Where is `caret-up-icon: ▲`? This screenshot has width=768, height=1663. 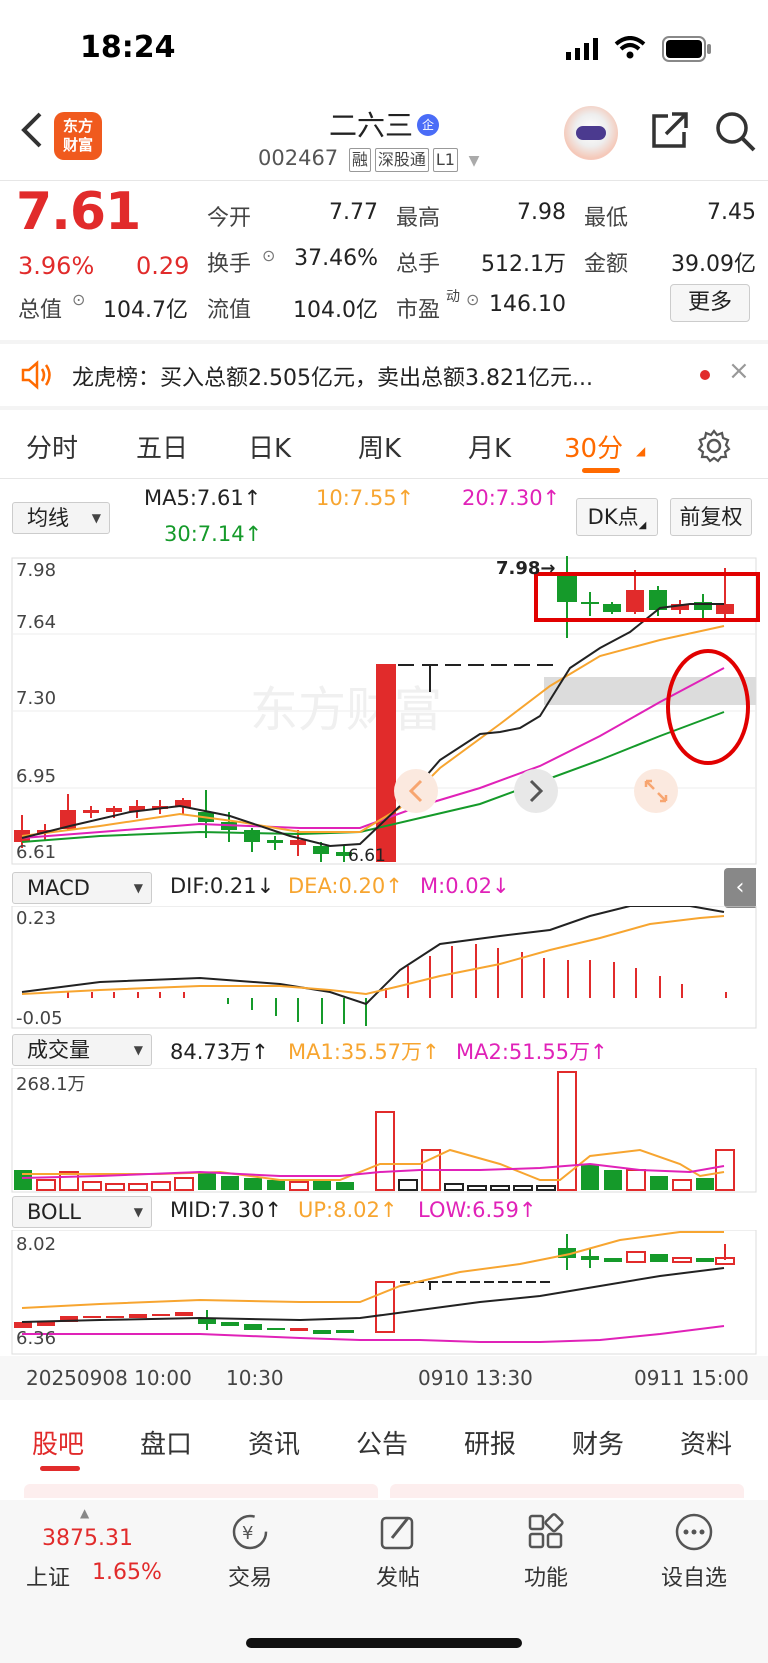
caret-up-icon: ▲ is located at coordinates (85, 1513).